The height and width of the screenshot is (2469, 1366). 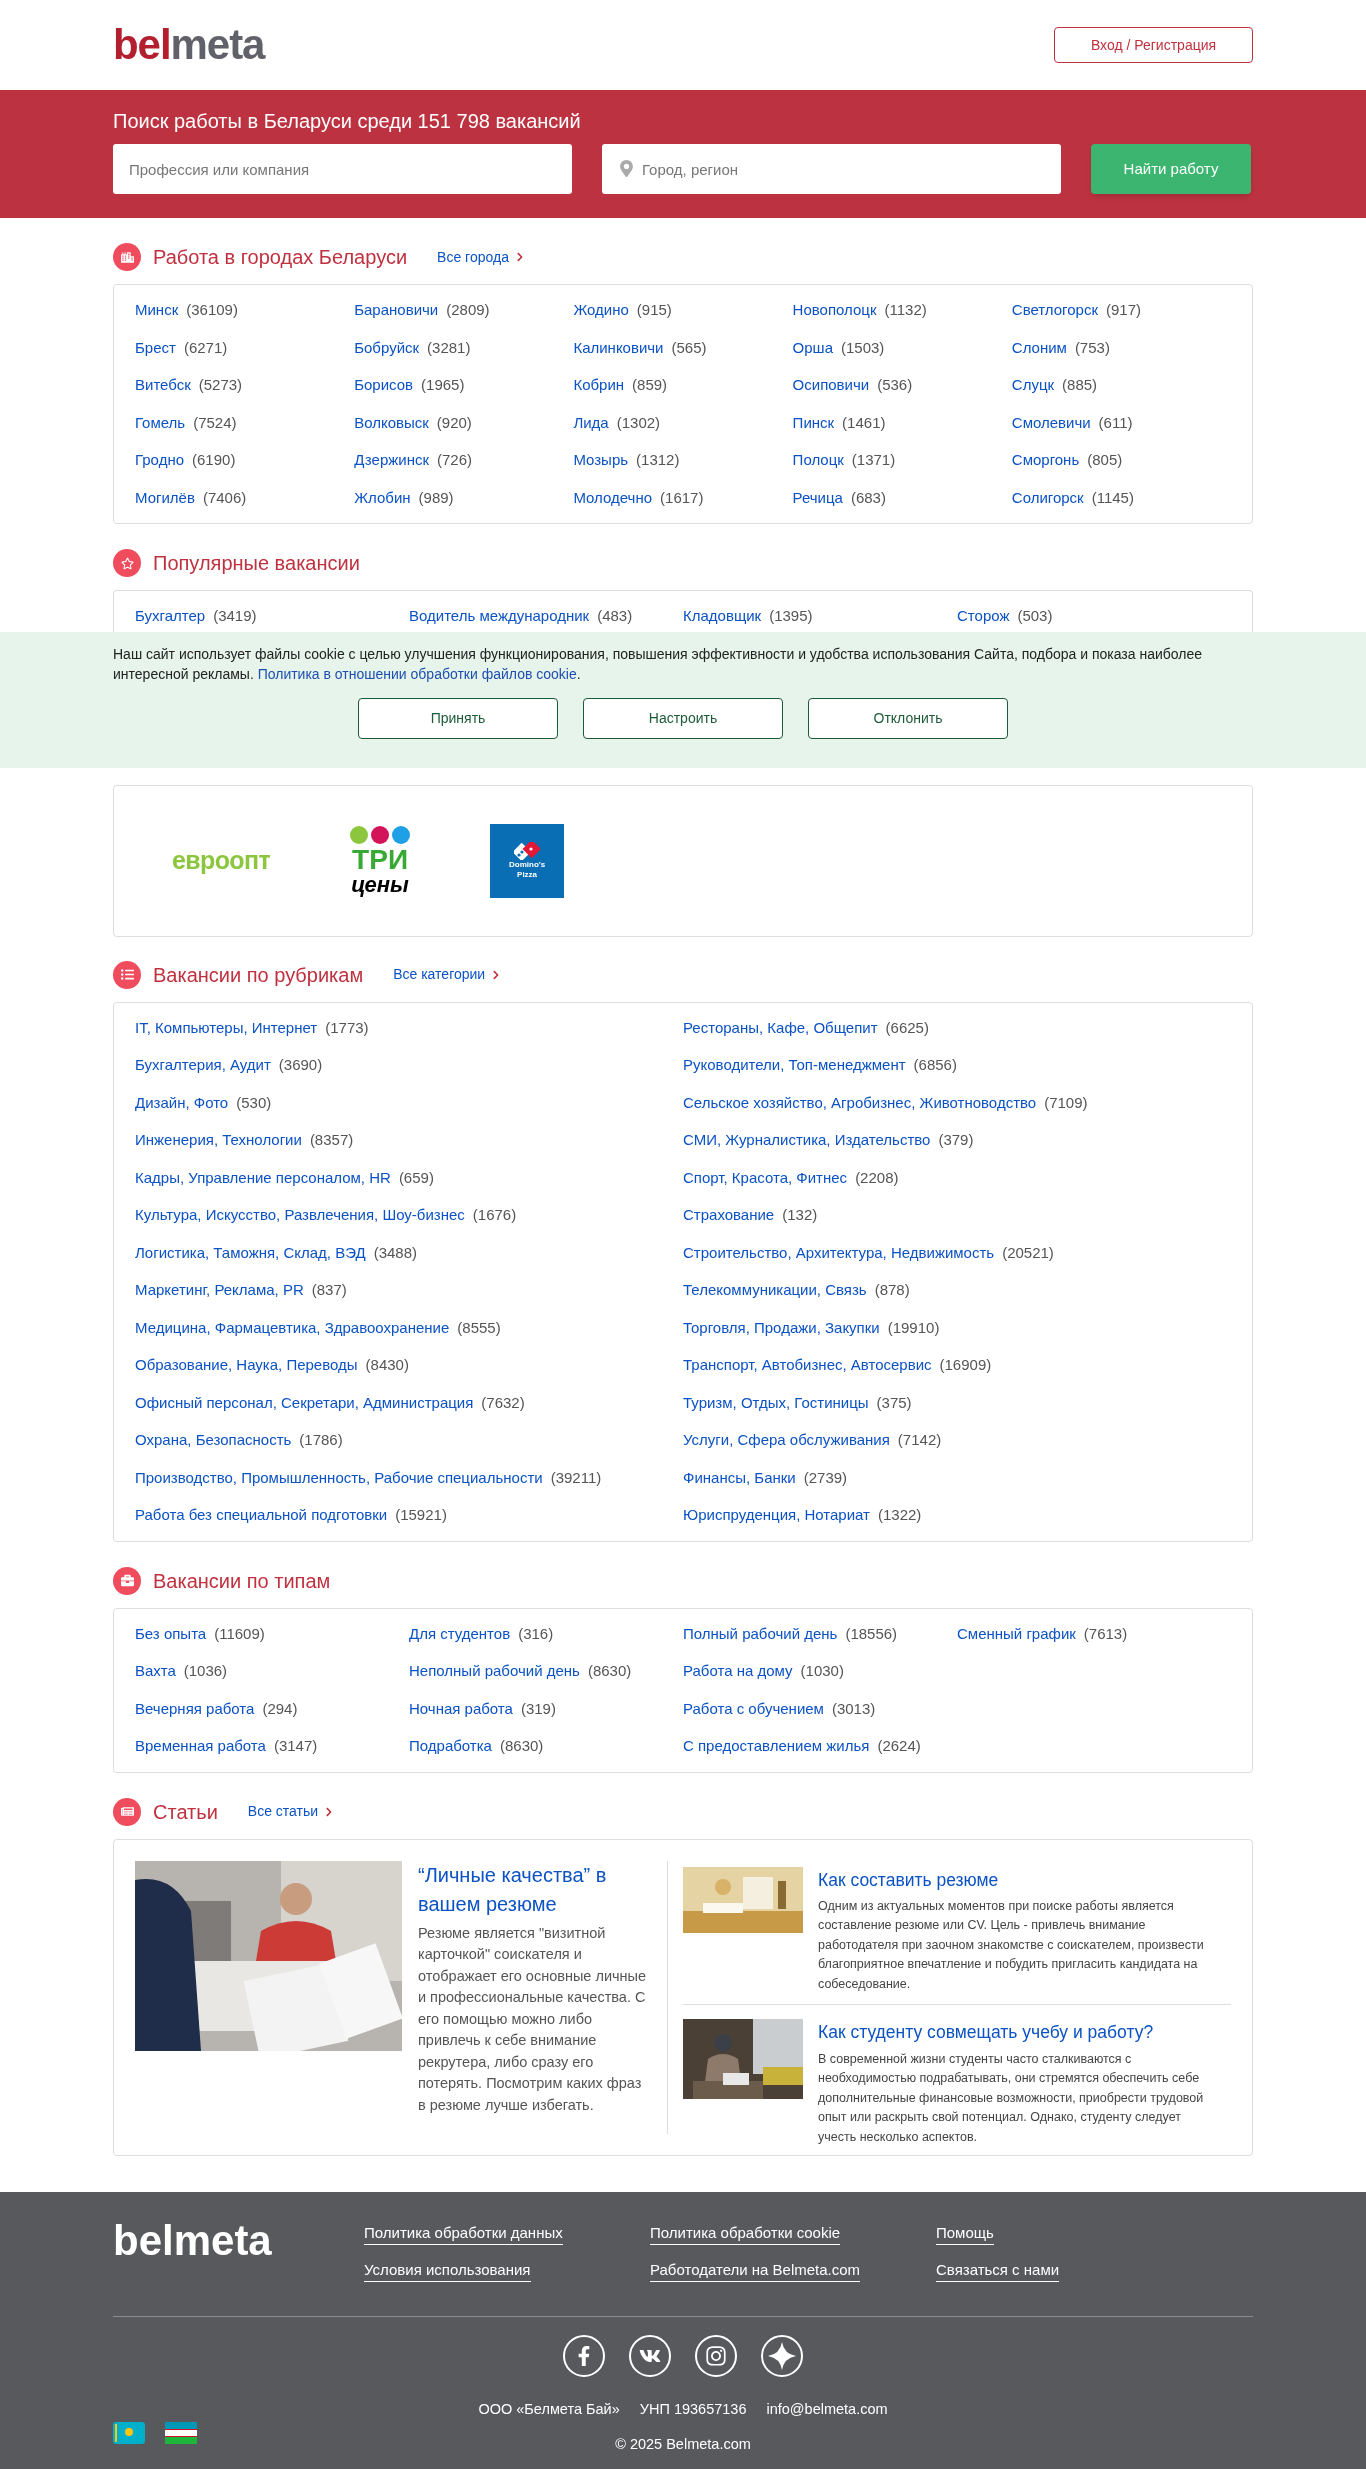 I want to click on vacancy-link: Кобрин, so click(x=599, y=385).